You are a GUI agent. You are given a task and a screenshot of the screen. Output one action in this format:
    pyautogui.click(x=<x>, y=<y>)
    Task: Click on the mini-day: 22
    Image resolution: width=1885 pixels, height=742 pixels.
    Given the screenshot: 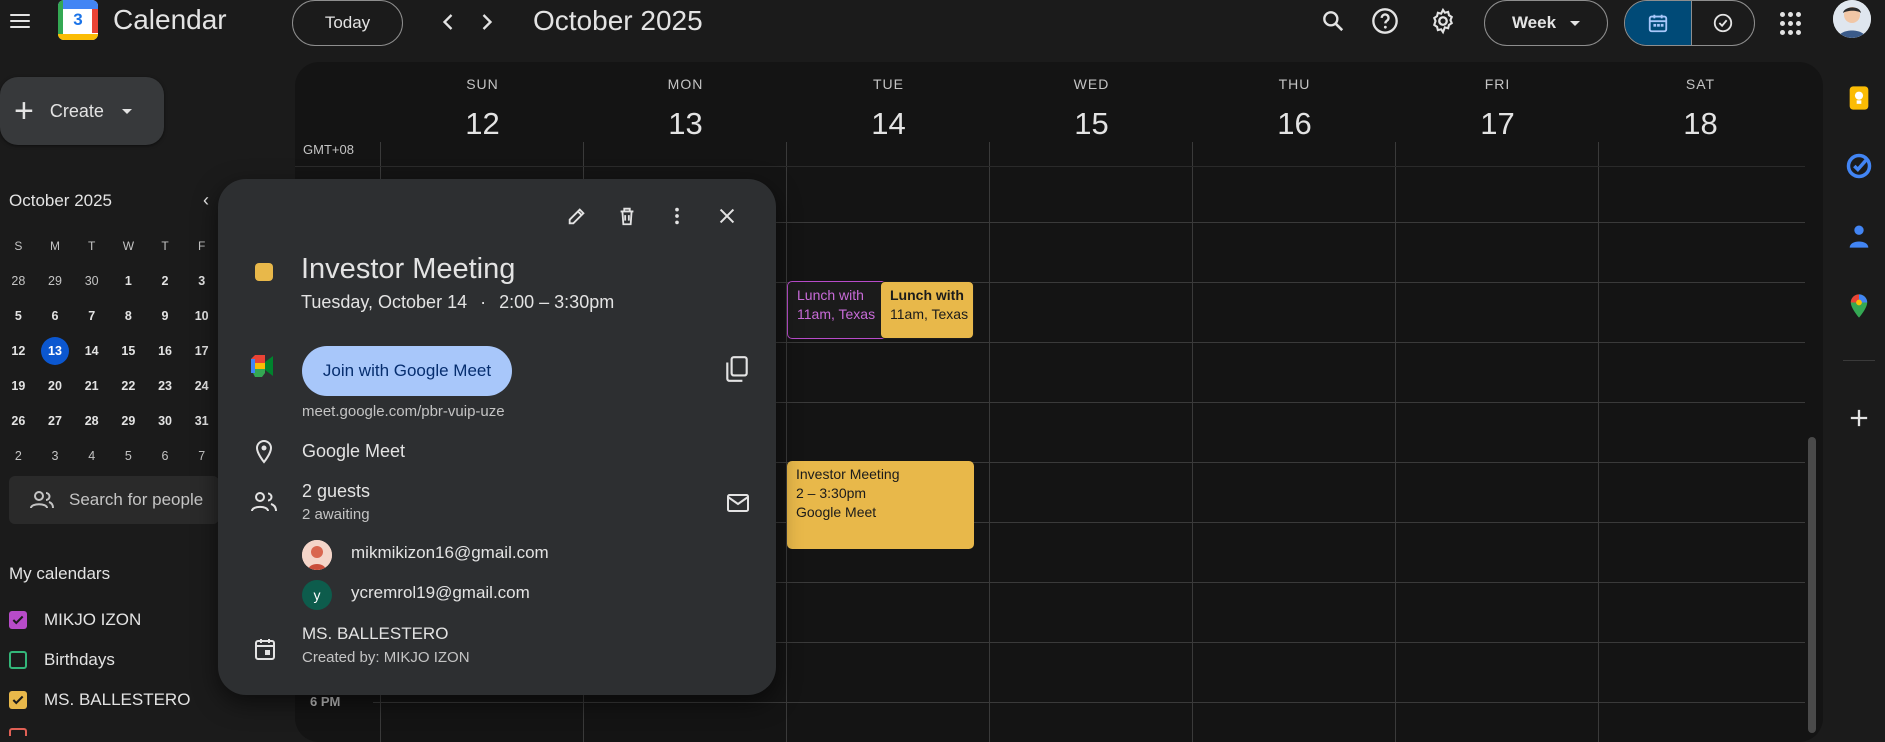 What is the action you would take?
    pyautogui.click(x=128, y=386)
    